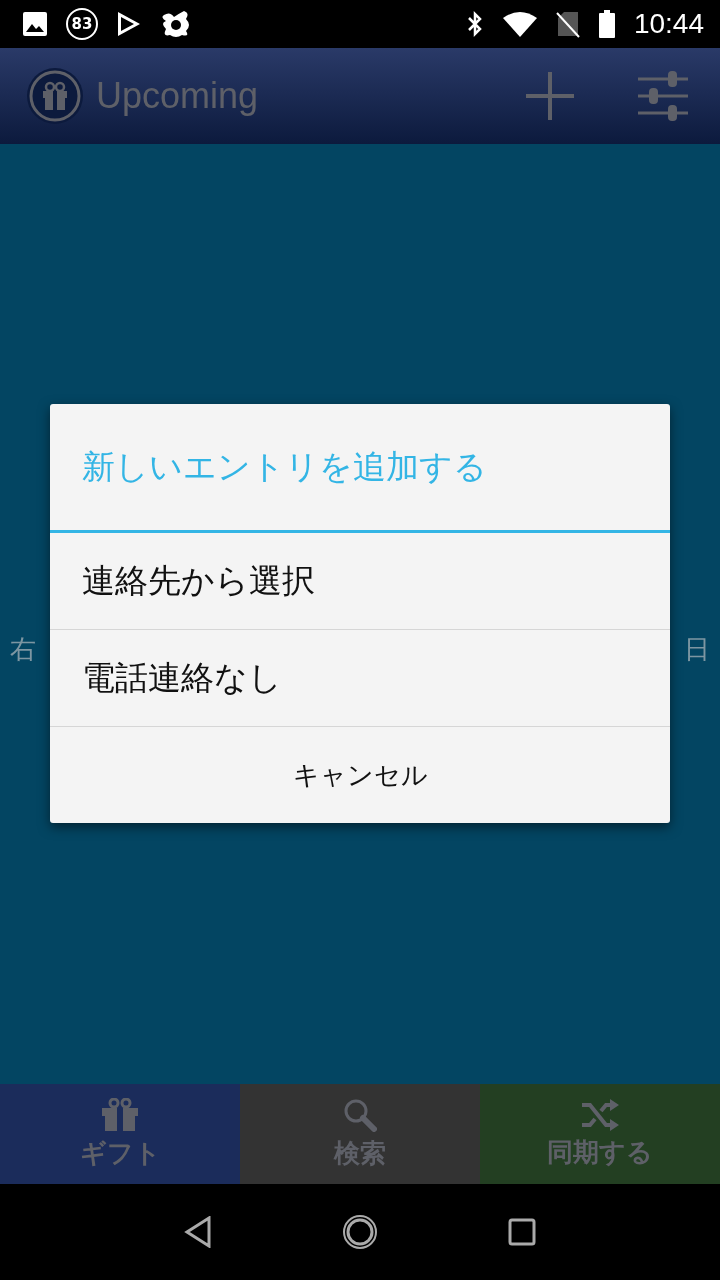  What do you see at coordinates (360, 678) in the screenshot?
I see `dialog-option: 電話連絡なし` at bounding box center [360, 678].